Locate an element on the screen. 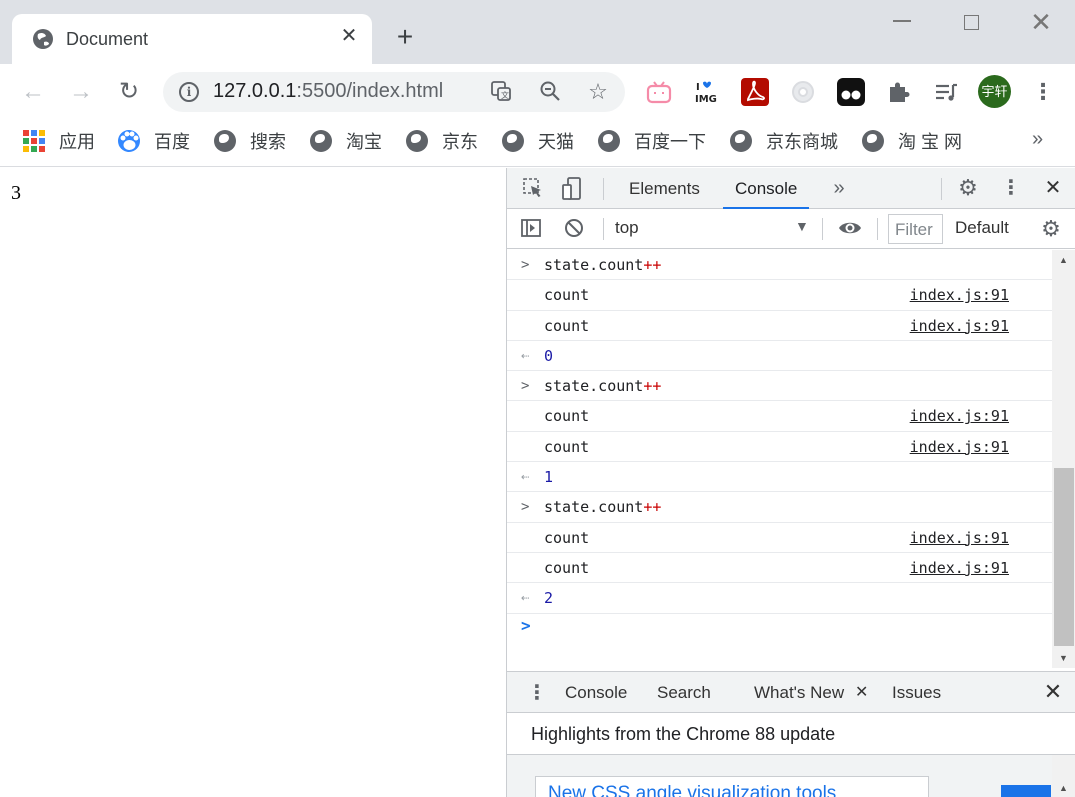  close-tab-icon: ✕ is located at coordinates (861, 693).